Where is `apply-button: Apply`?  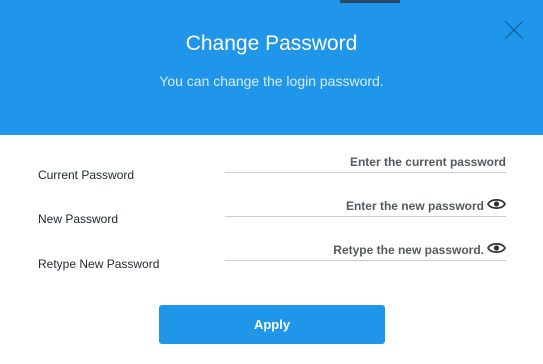
apply-button: Apply is located at coordinates (272, 324).